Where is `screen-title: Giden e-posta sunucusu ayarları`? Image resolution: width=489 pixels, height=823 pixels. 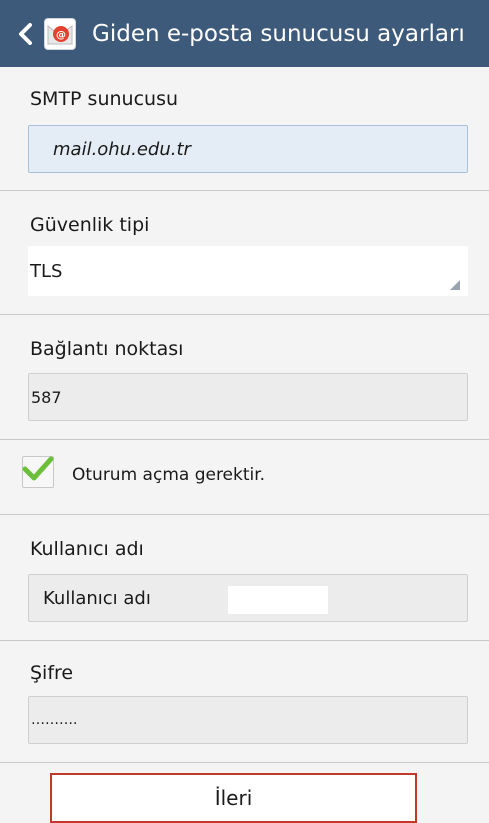 screen-title: Giden e-posta sunucusu ayarları is located at coordinates (278, 33).